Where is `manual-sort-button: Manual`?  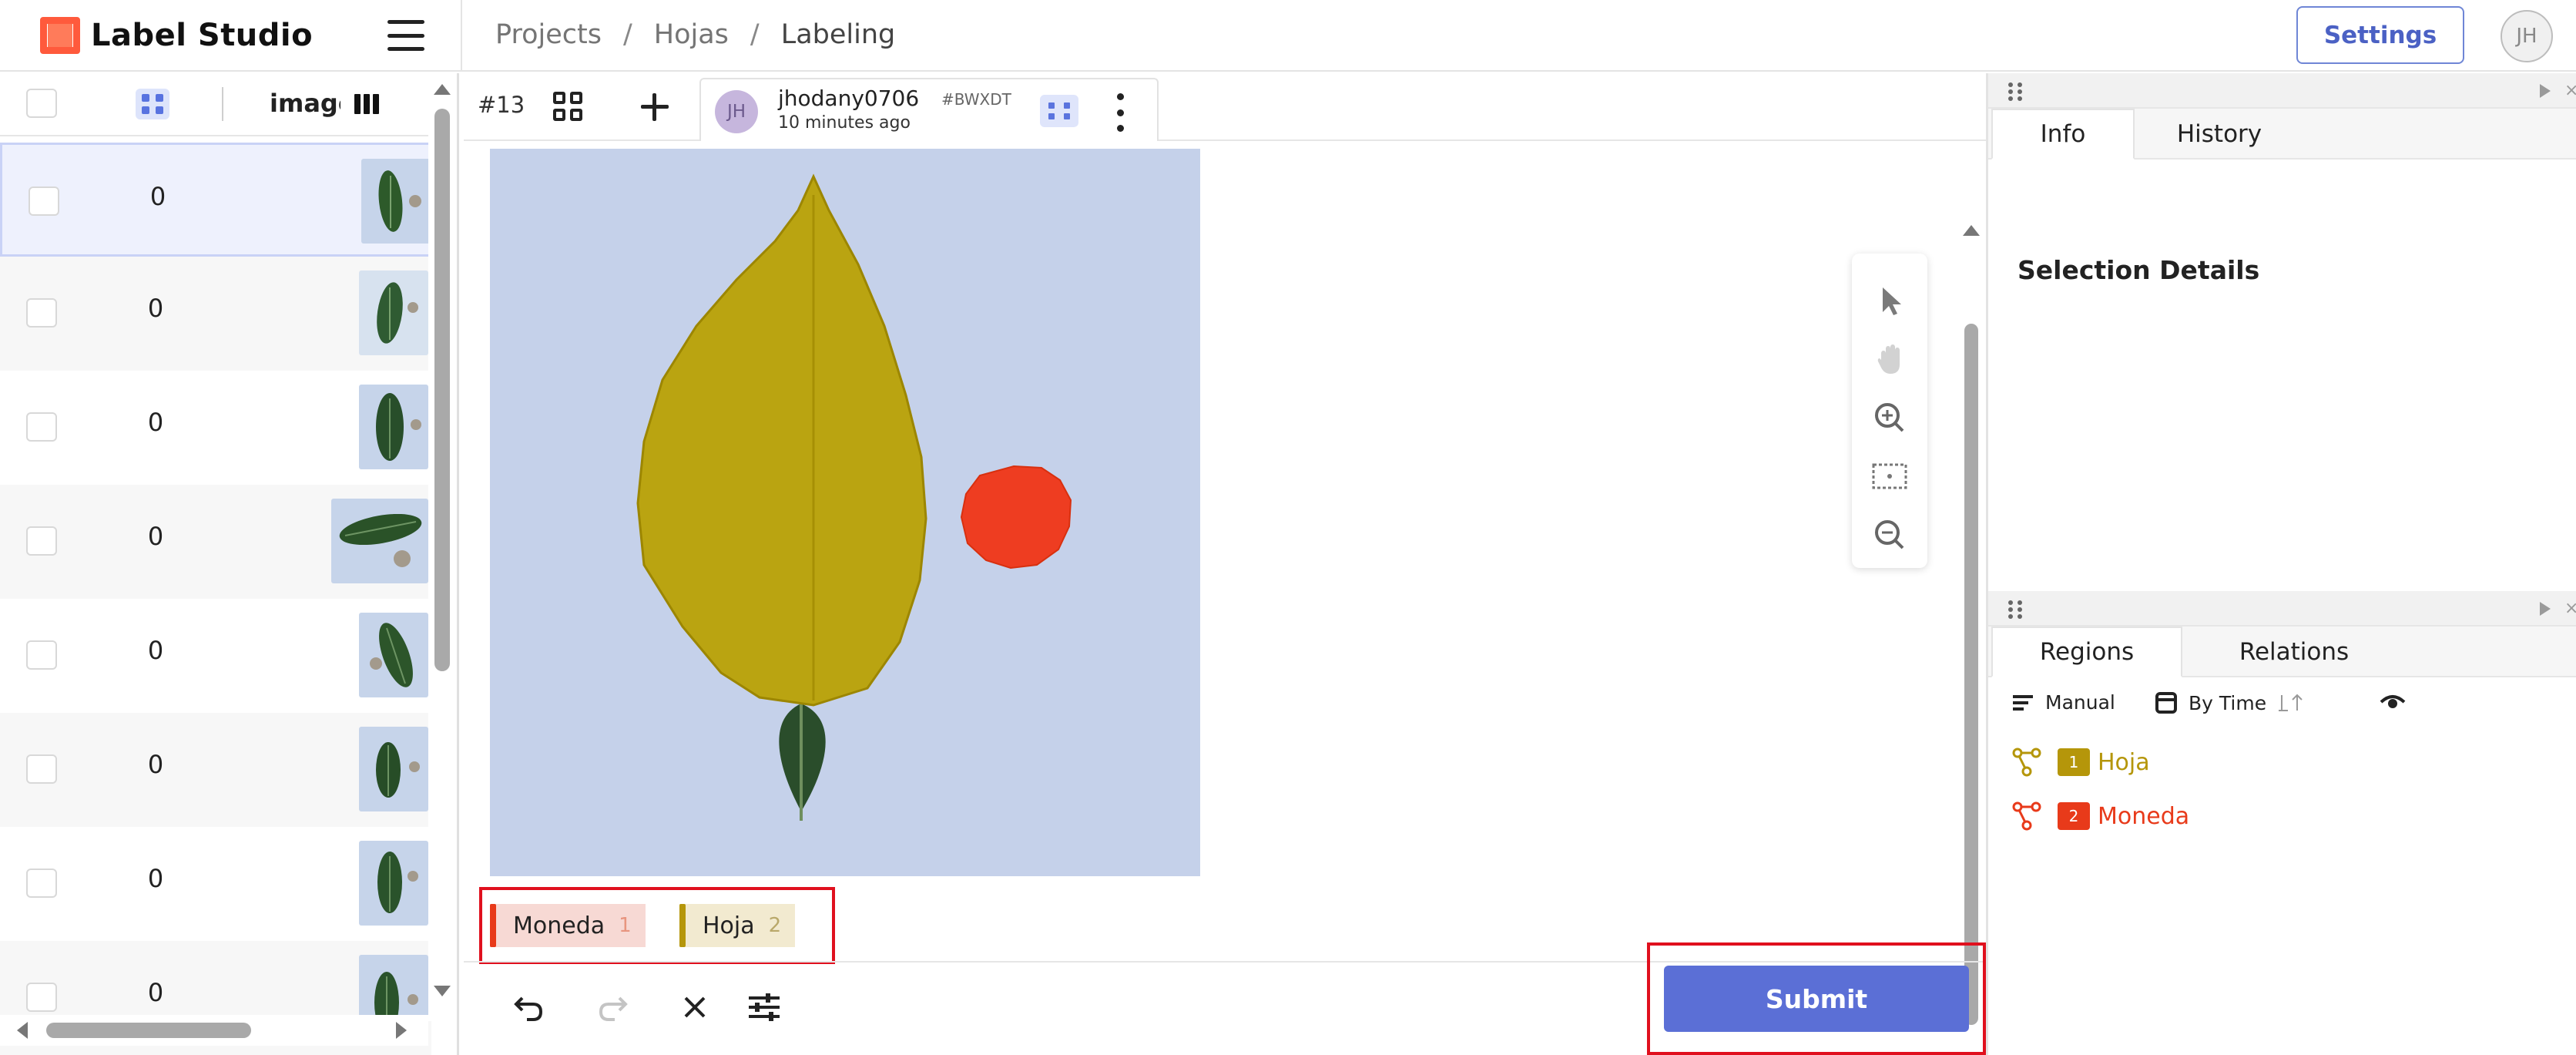 manual-sort-button: Manual is located at coordinates (2063, 702).